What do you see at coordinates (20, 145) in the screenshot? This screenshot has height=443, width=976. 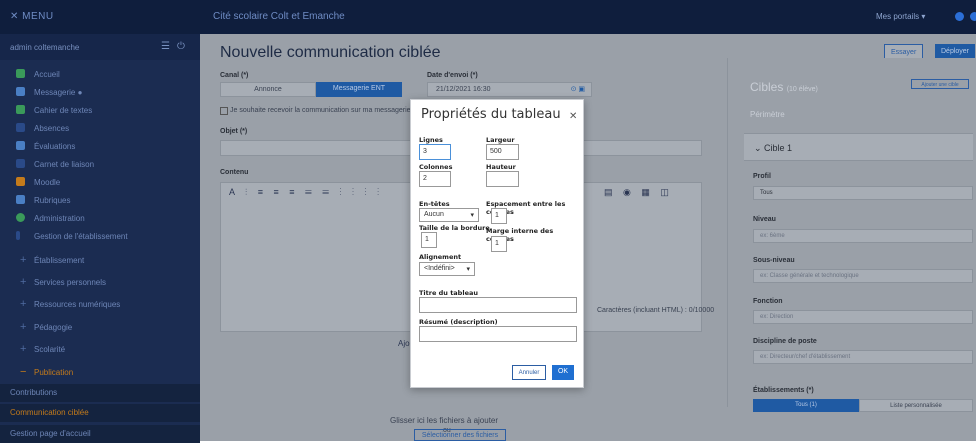 I see `chart-icon` at bounding box center [20, 145].